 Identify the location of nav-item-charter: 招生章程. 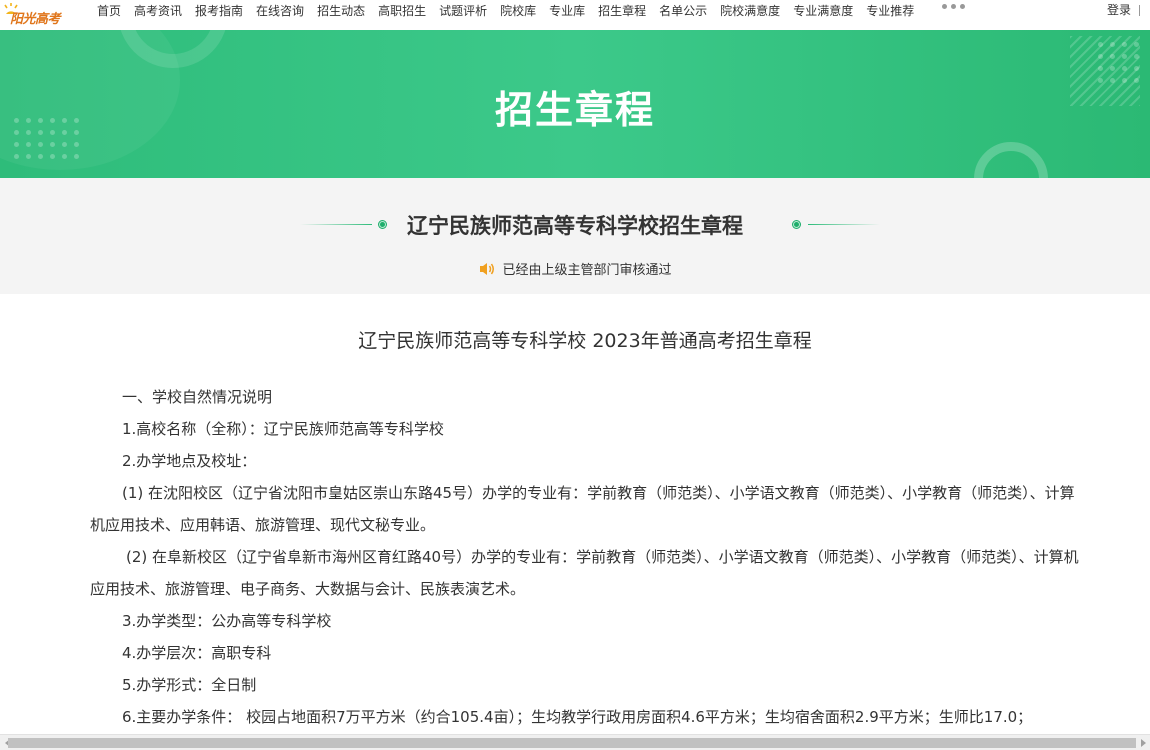
(622, 11).